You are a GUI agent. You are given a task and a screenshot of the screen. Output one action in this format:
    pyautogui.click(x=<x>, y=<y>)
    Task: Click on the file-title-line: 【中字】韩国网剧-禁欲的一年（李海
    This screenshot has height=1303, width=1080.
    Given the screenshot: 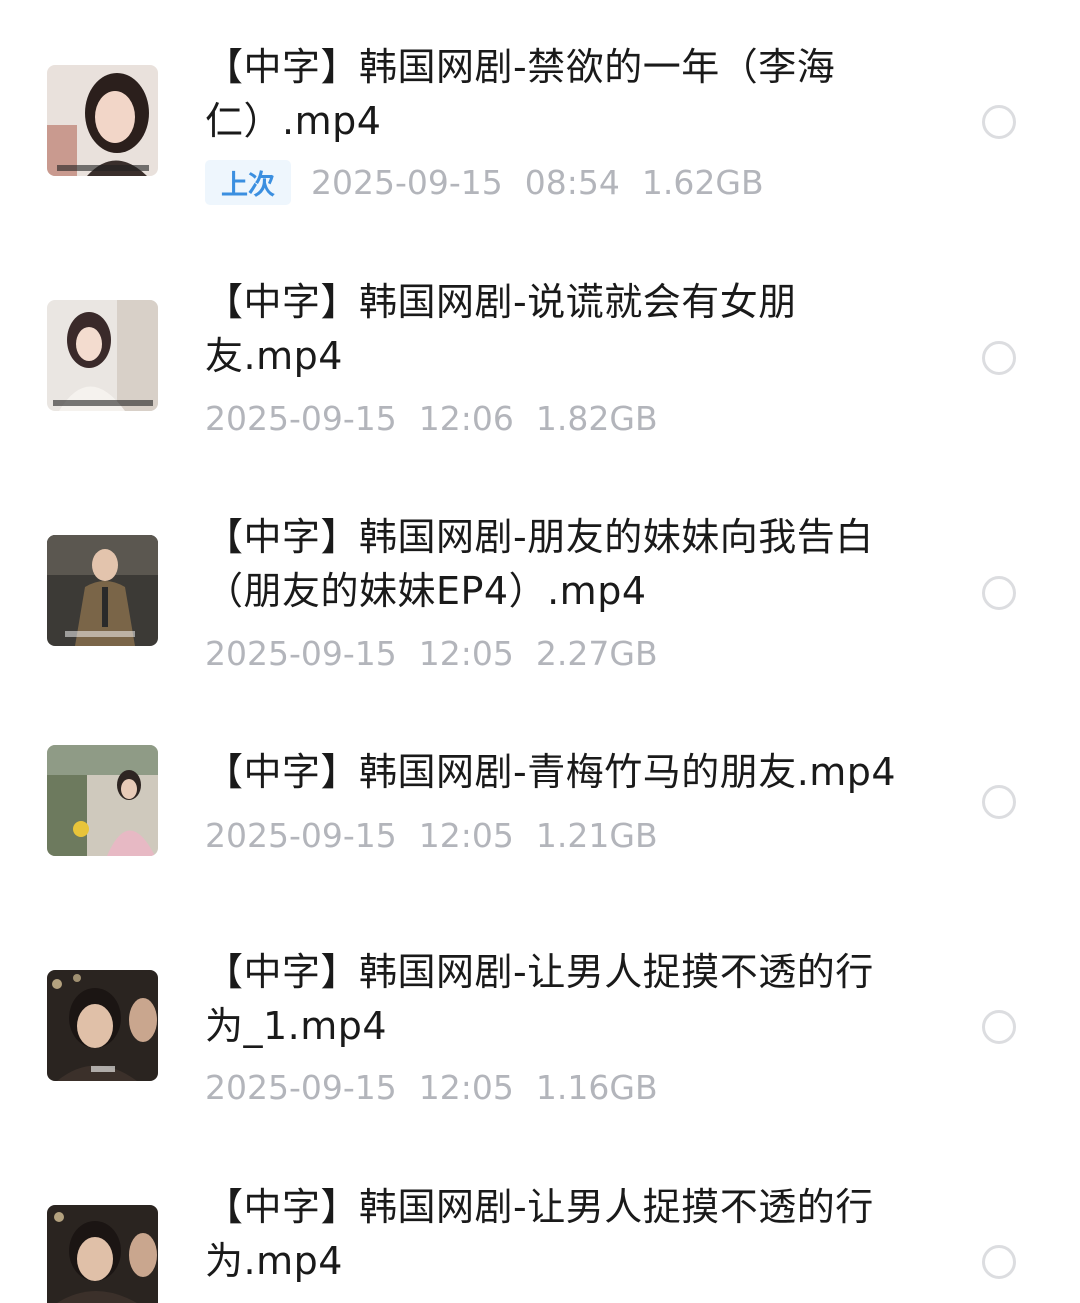 What is the action you would take?
    pyautogui.click(x=520, y=67)
    